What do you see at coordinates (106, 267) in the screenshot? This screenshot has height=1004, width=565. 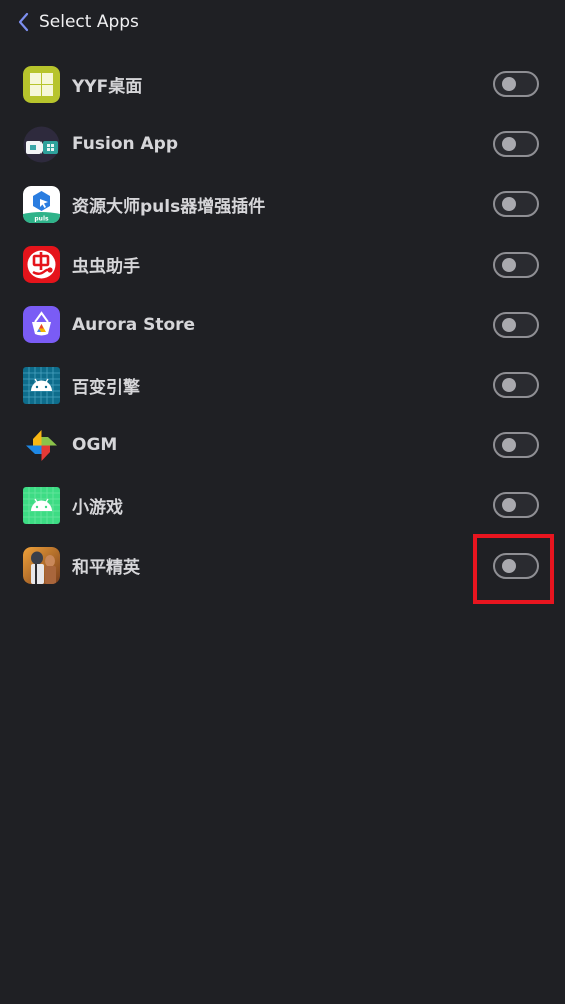 I see `app-name: 虫虫助手` at bounding box center [106, 267].